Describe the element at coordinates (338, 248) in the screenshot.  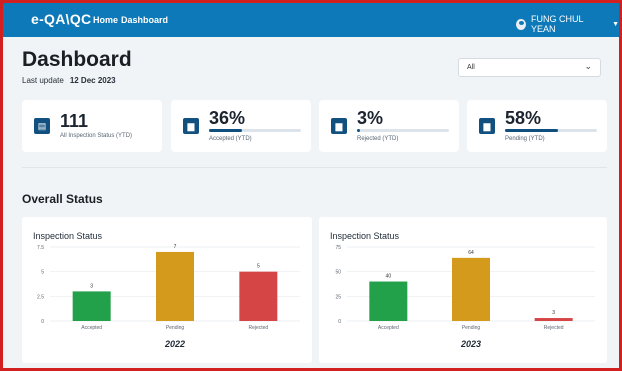
I see `y-tick-label: 75` at that location.